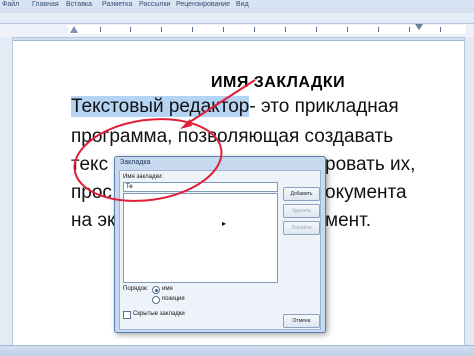  Describe the element at coordinates (135, 162) in the screenshot. I see `dialog-title: Закладка` at that location.